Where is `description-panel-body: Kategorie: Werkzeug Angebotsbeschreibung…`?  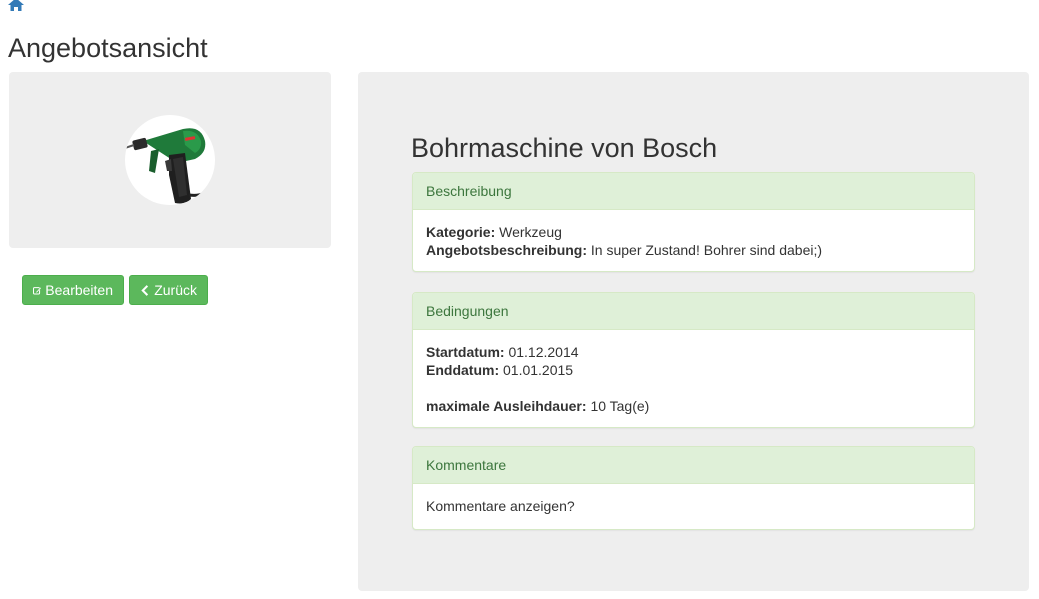 description-panel-body: Kategorie: Werkzeug Angebotsbeschreibung… is located at coordinates (693, 240).